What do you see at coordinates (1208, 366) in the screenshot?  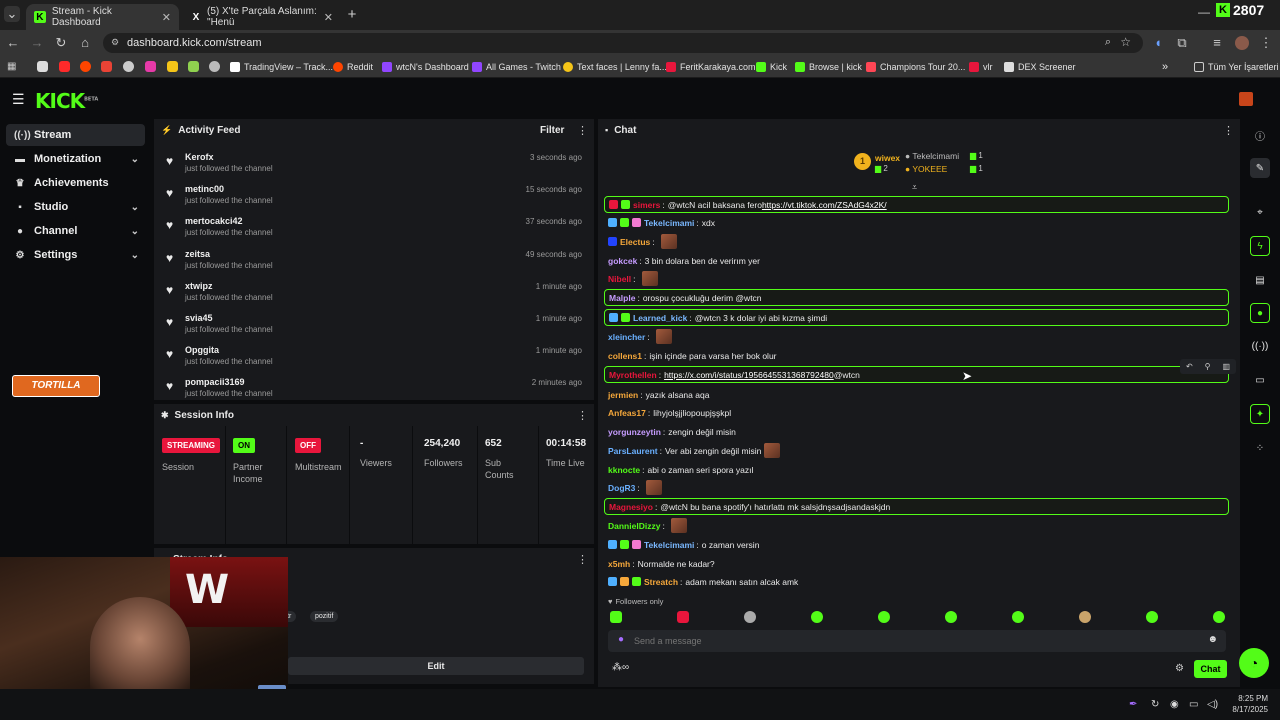 I see `pin-icon: ⚲` at bounding box center [1208, 366].